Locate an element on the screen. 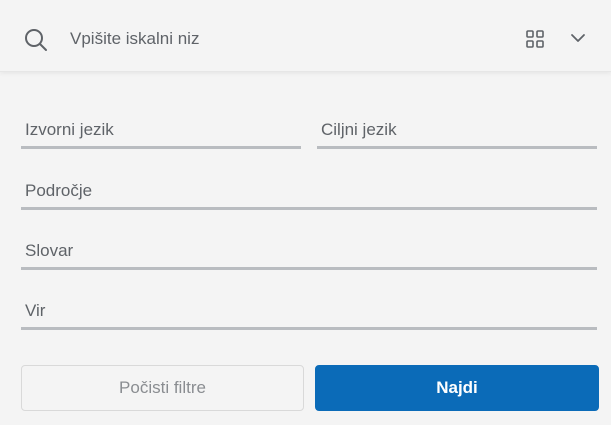 The image size is (611, 425). grid-icon is located at coordinates (535, 39).